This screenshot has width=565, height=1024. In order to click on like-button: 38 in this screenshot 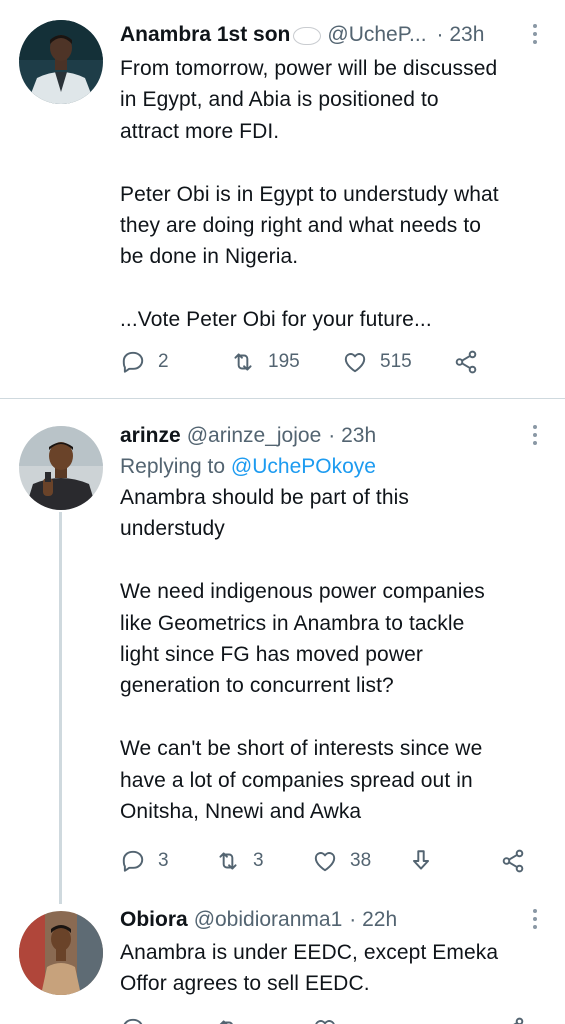, I will do `click(341, 861)`.